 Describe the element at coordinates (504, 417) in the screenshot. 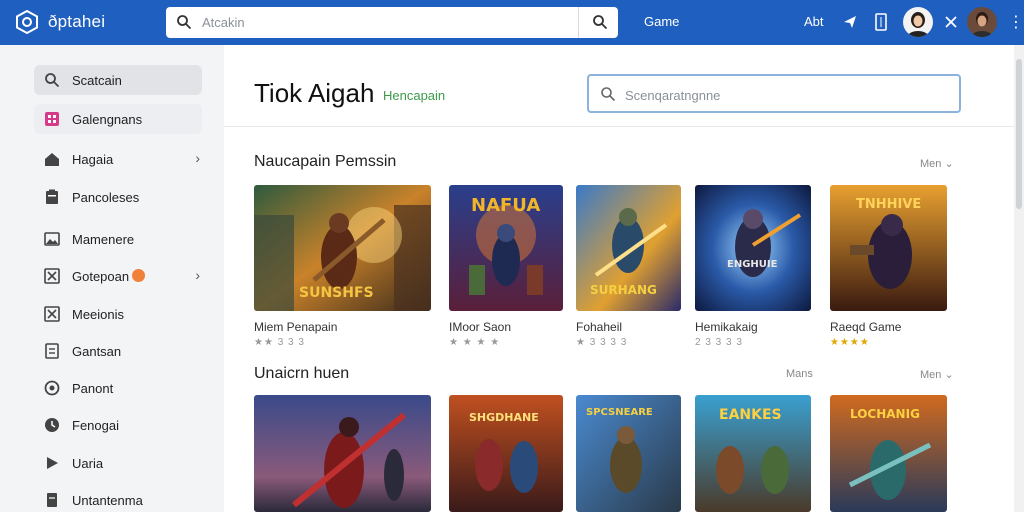

I see `thumbnail-title: SHGDHANE` at that location.